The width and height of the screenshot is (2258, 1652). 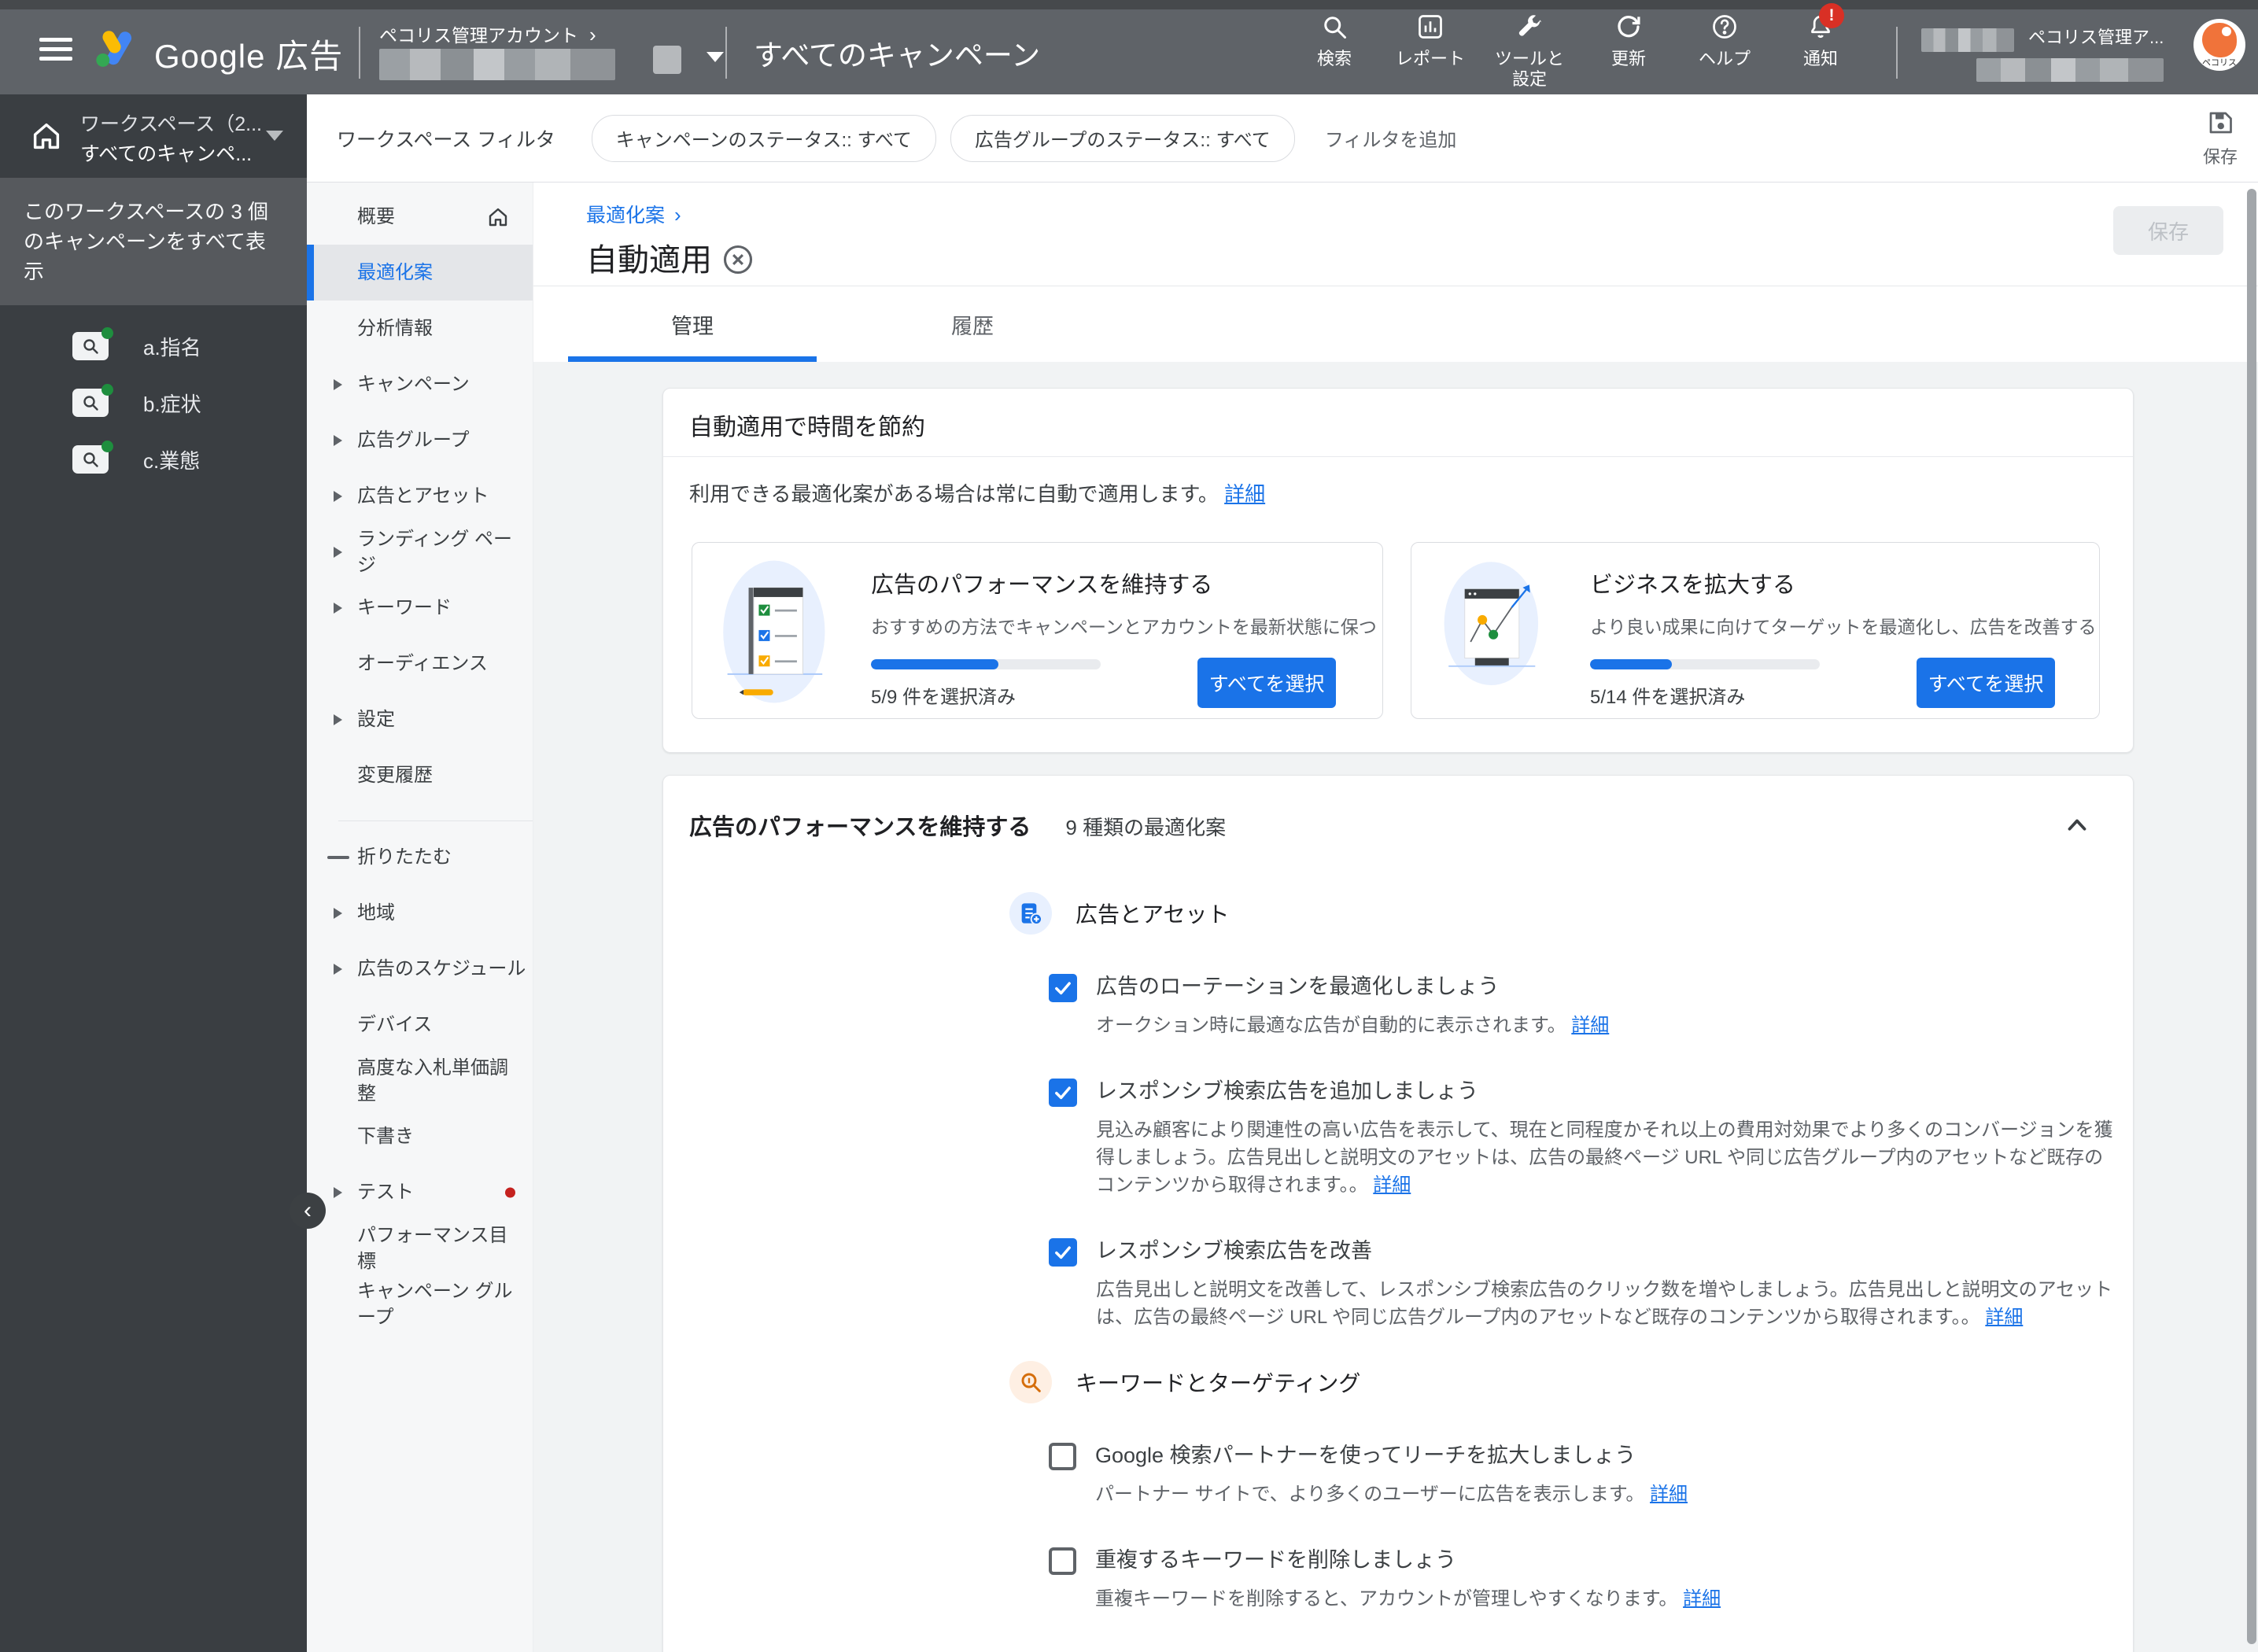 I want to click on sidebar-item-折りたたむ: 折りたたむ, so click(x=420, y=857).